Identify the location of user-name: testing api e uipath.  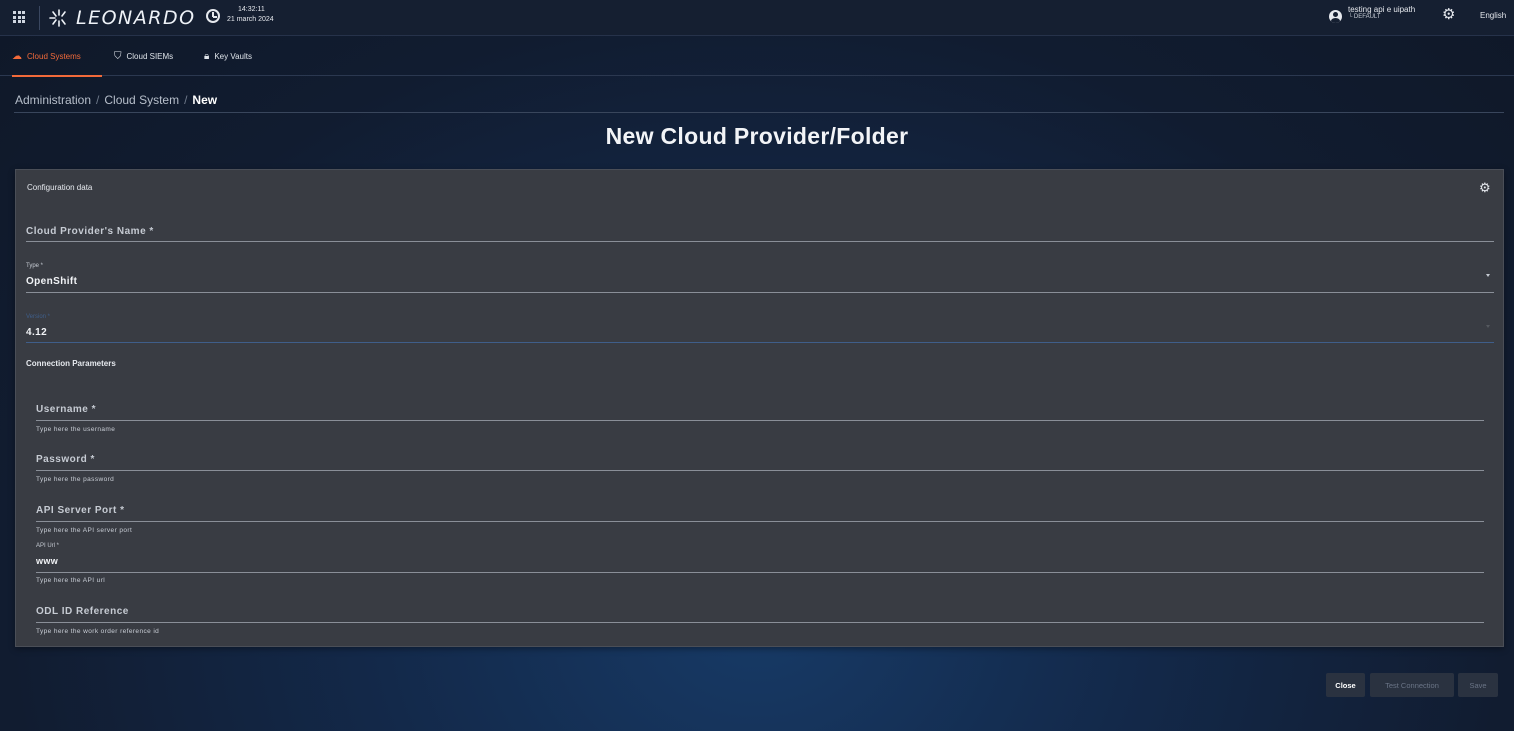
(1381, 9).